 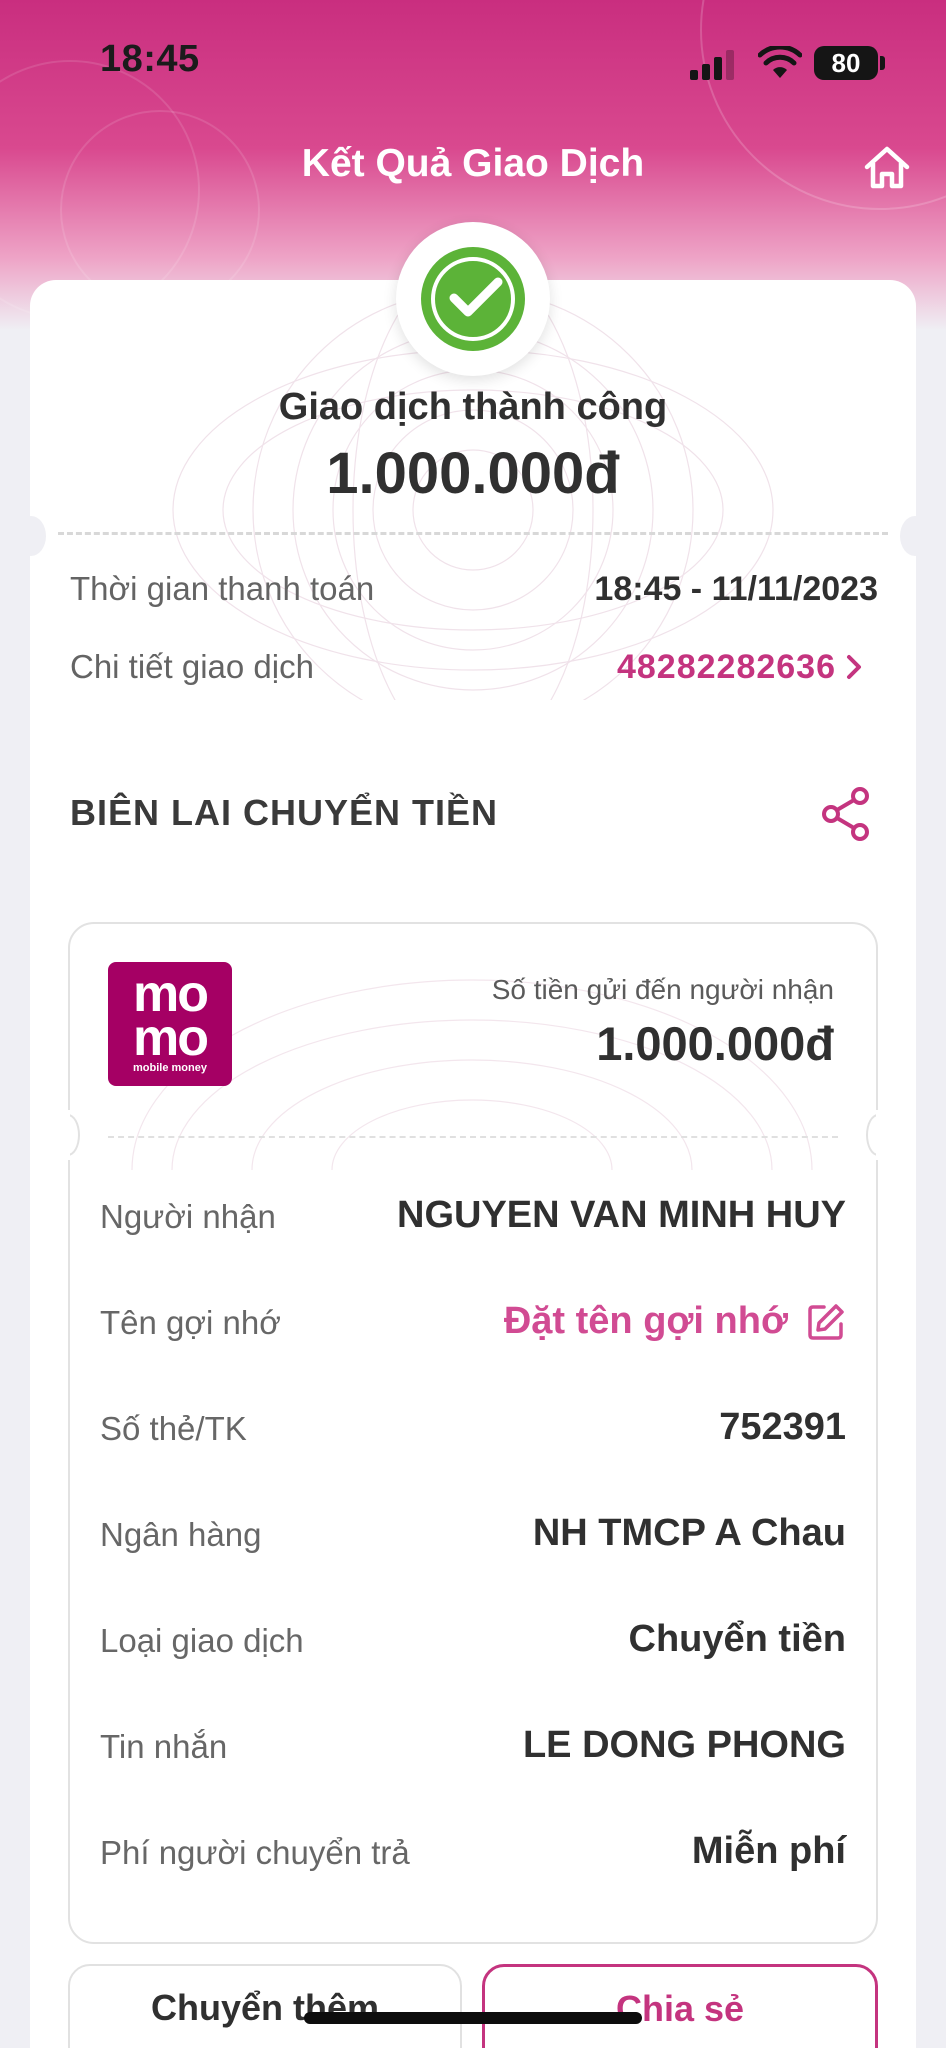 What do you see at coordinates (474, 592) in the screenshot?
I see `payment-time-row: Thời gian thanh toán 18:45 - 11/11/2023` at bounding box center [474, 592].